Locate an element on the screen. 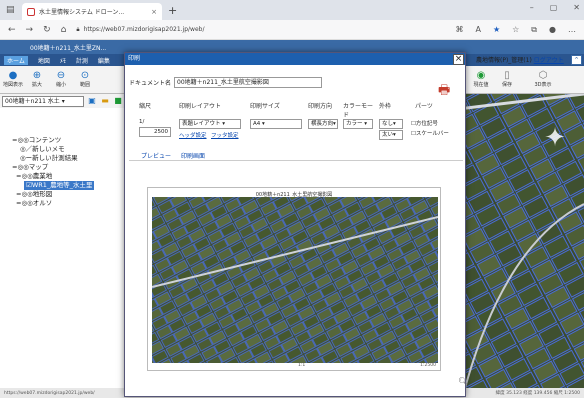 This screenshot has height=398, width=584. layer-add-icon: ▣ is located at coordinates (92, 101).